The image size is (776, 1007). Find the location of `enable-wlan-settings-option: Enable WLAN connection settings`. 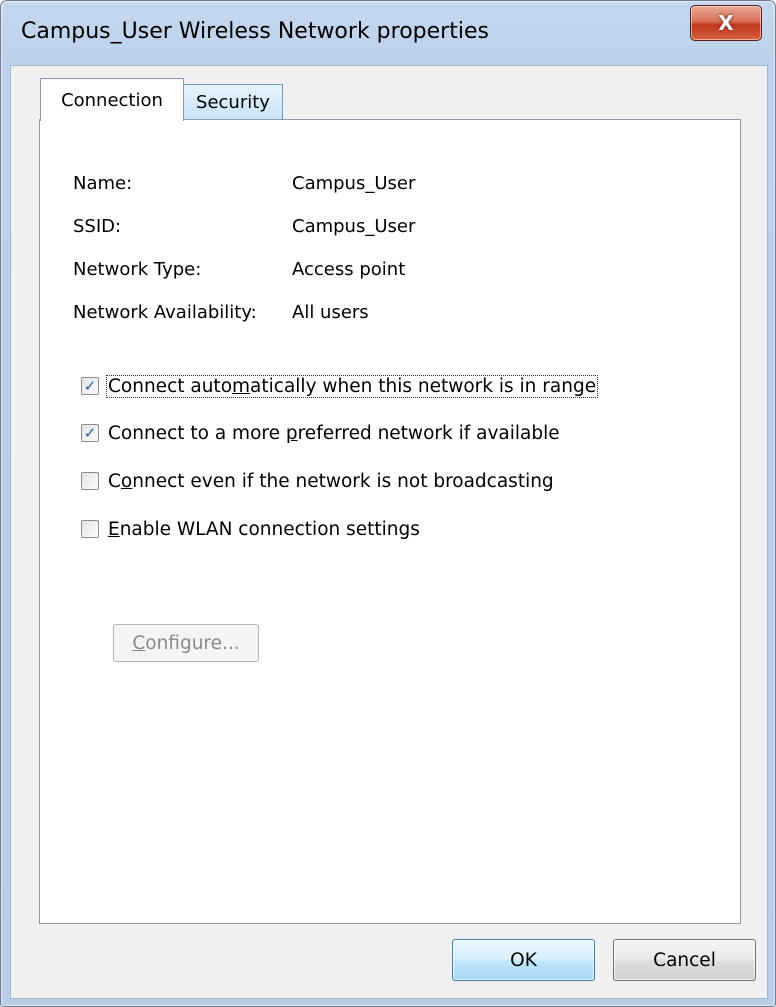

enable-wlan-settings-option: Enable WLAN connection settings is located at coordinates (251, 529).